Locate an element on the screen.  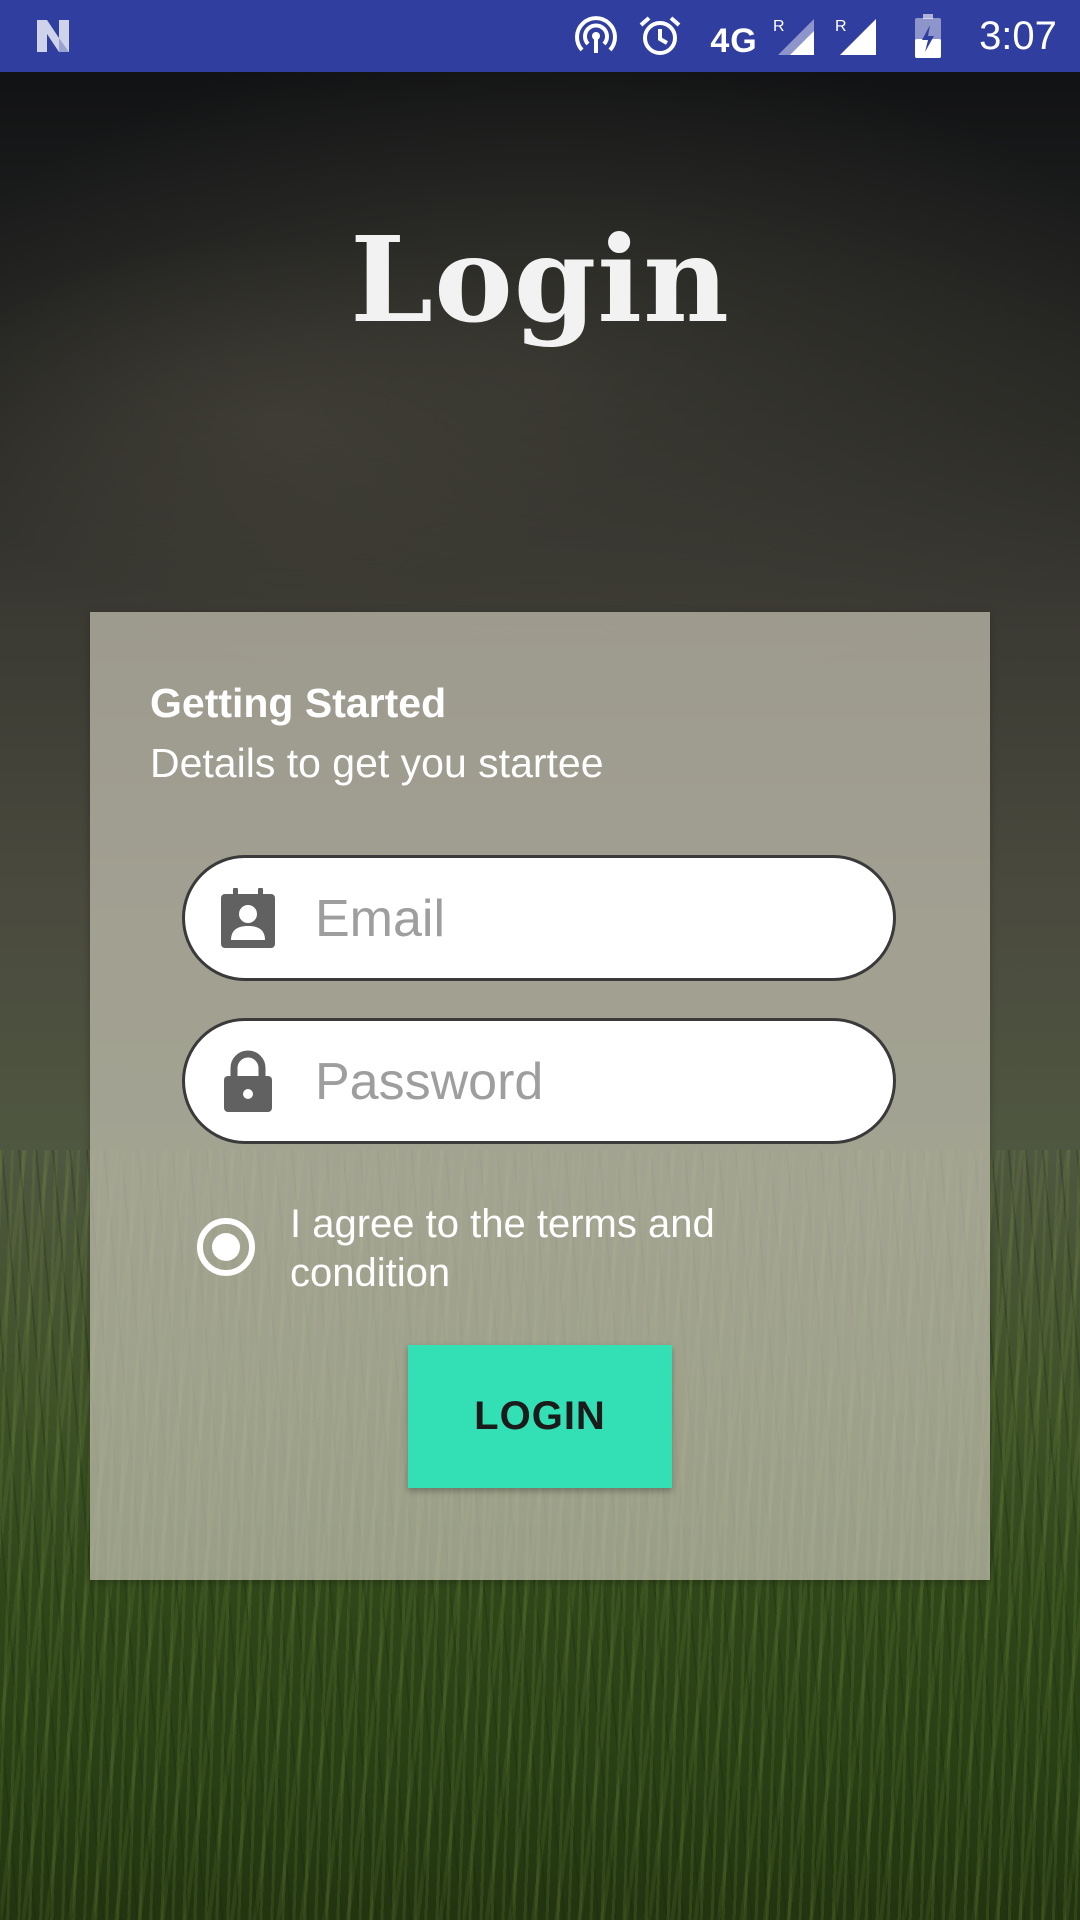
email-field is located at coordinates (539, 918).